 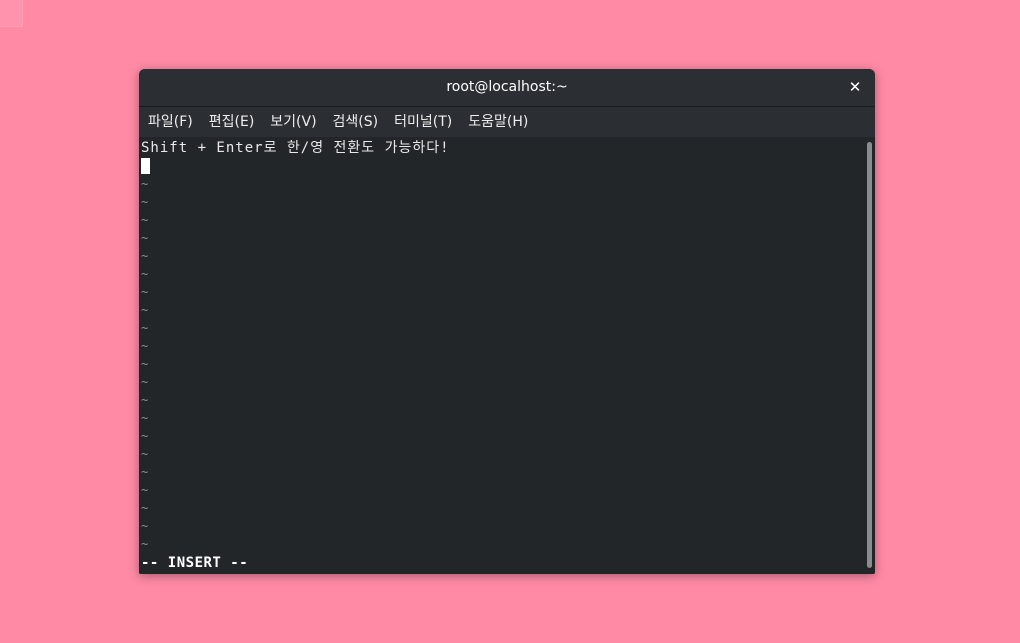 I want to click on titlebar: root@localhost:~ ✕, so click(x=507, y=88).